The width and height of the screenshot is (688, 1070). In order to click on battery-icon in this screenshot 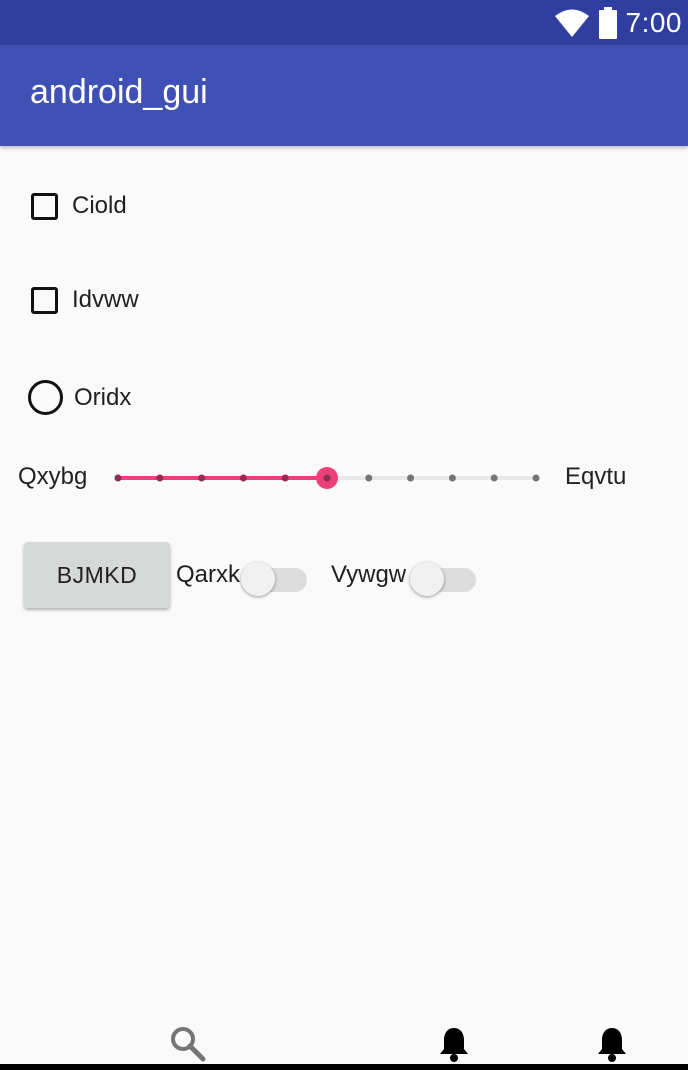, I will do `click(607, 22)`.